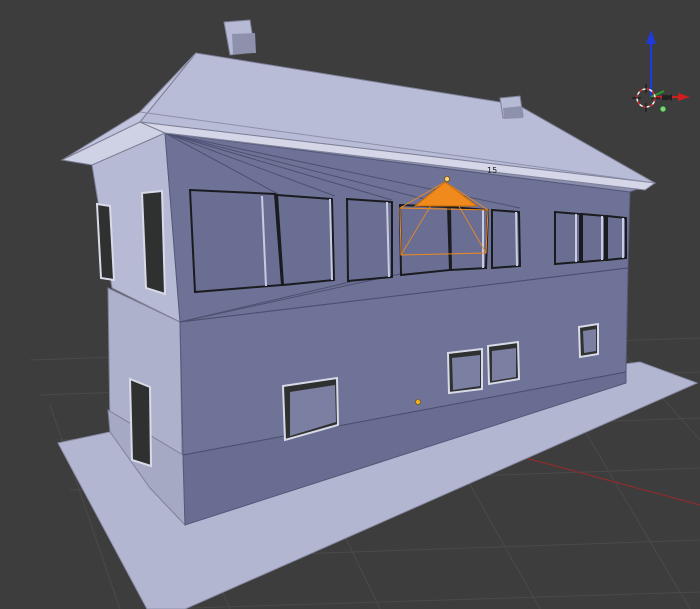 The height and width of the screenshot is (609, 700). Describe the element at coordinates (684, 97) in the screenshot. I see `x-axis-arrowhead` at that location.